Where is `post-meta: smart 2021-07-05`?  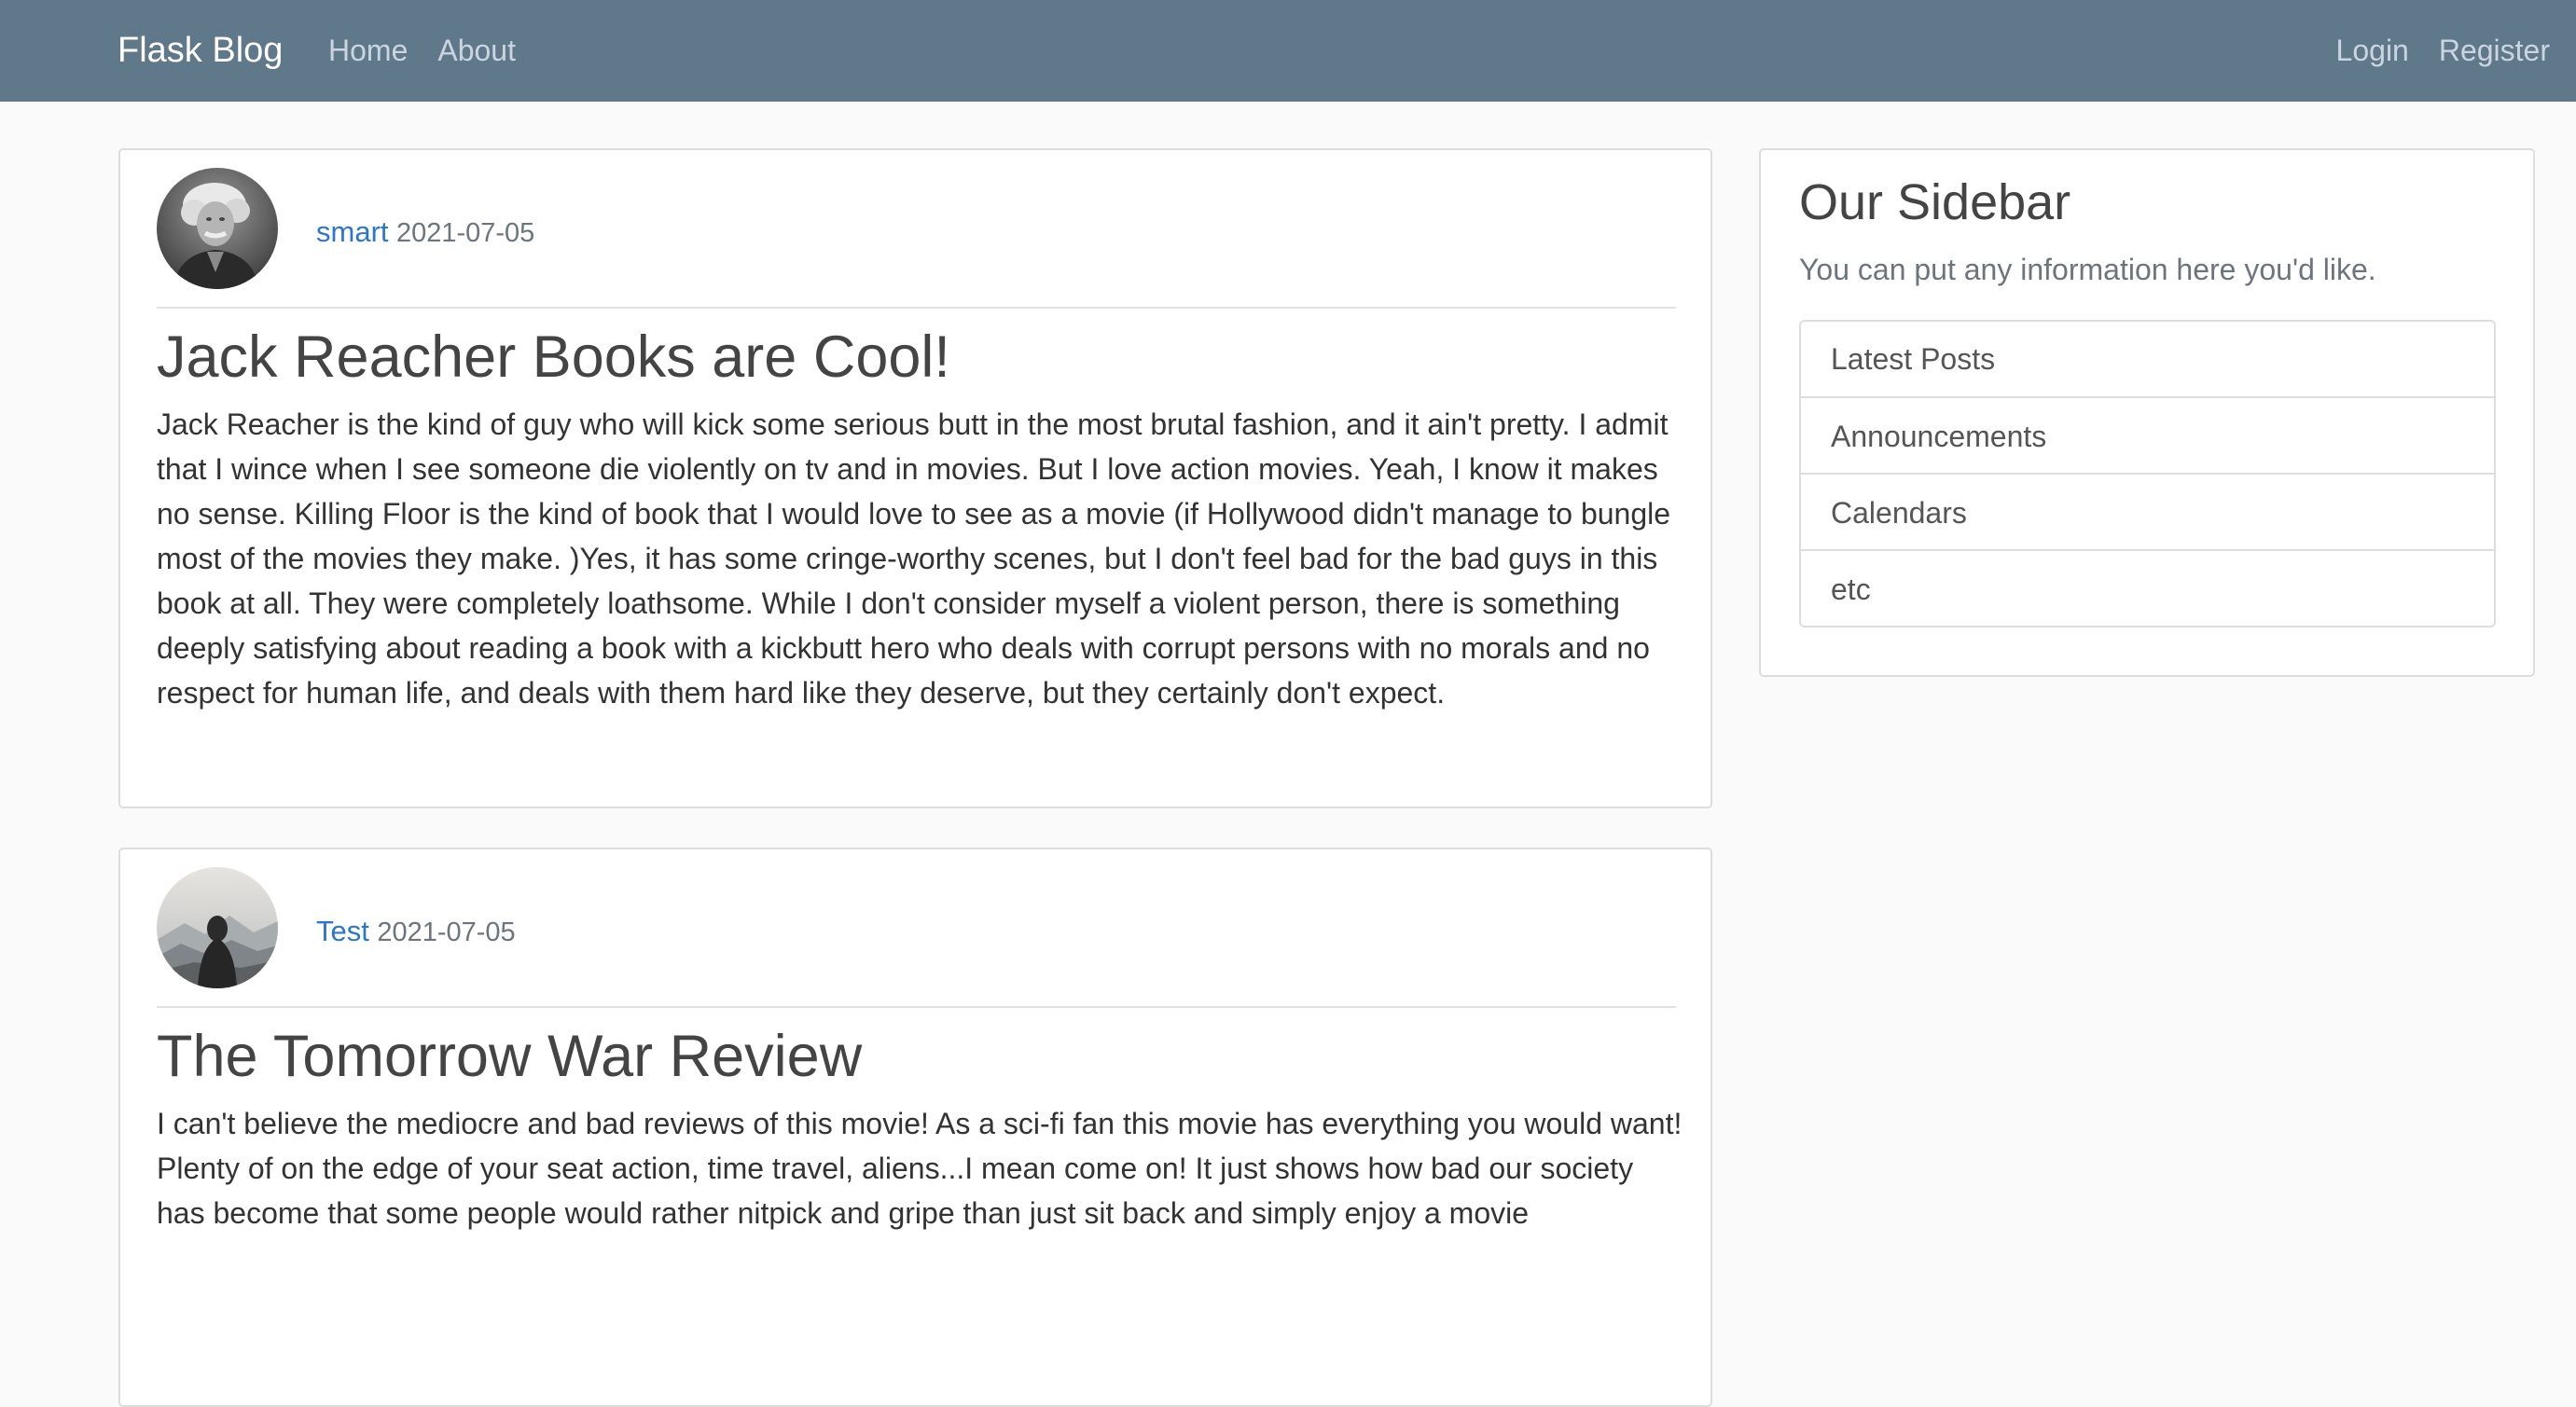
post-meta: smart 2021-07-05 is located at coordinates (425, 232).